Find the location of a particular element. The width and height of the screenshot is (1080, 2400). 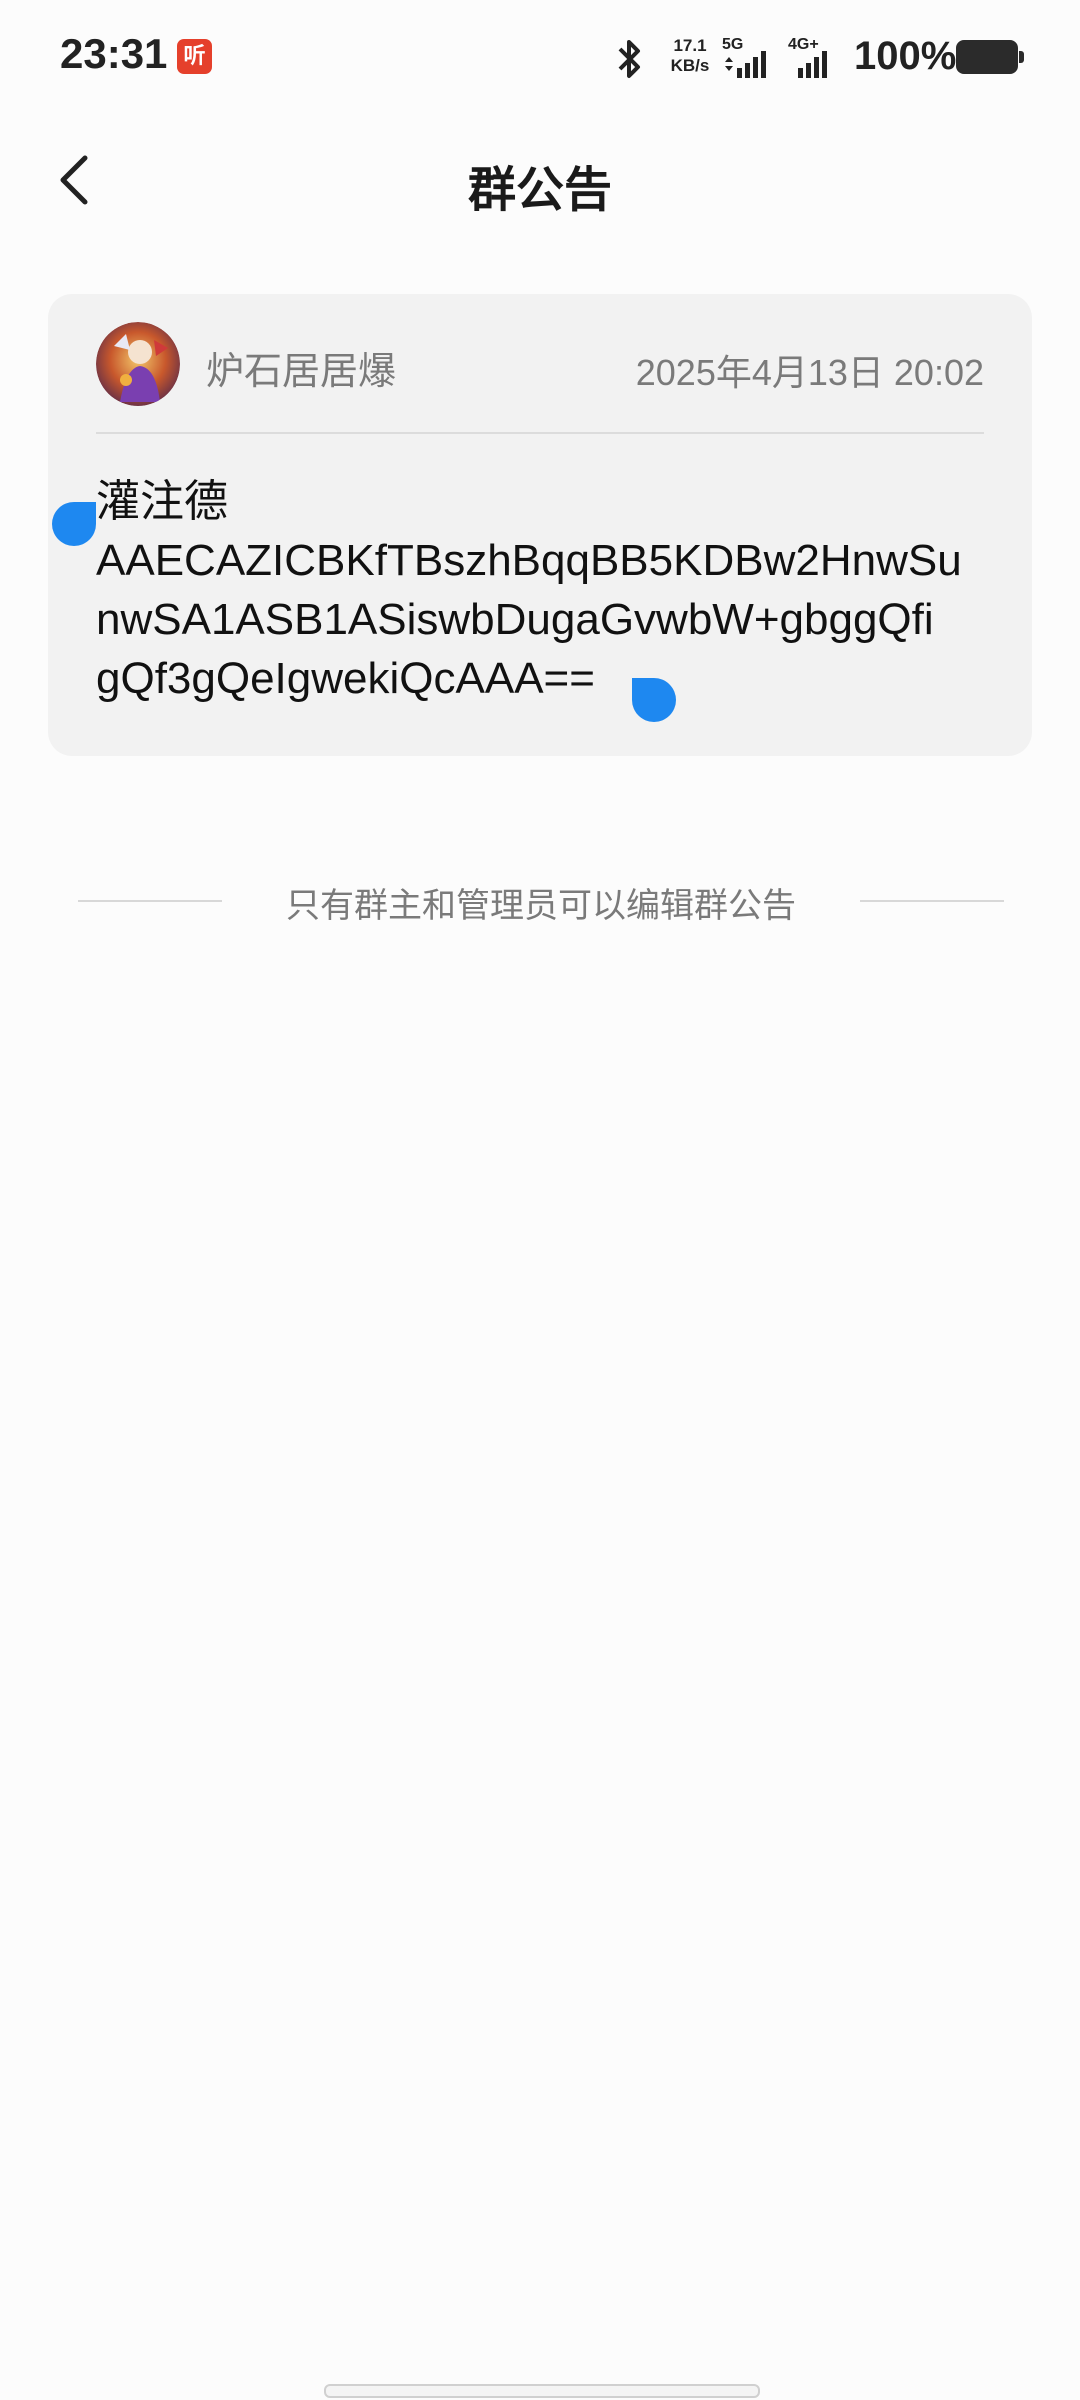

listening-app-badge-icon: 听 is located at coordinates (194, 56).